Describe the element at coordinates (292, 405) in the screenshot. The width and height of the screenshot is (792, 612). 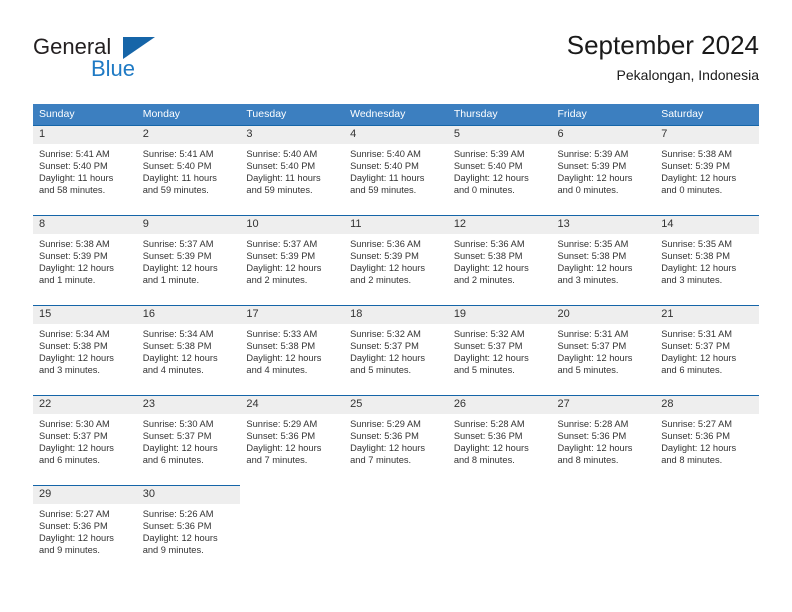
I see `day-number: 24` at that location.